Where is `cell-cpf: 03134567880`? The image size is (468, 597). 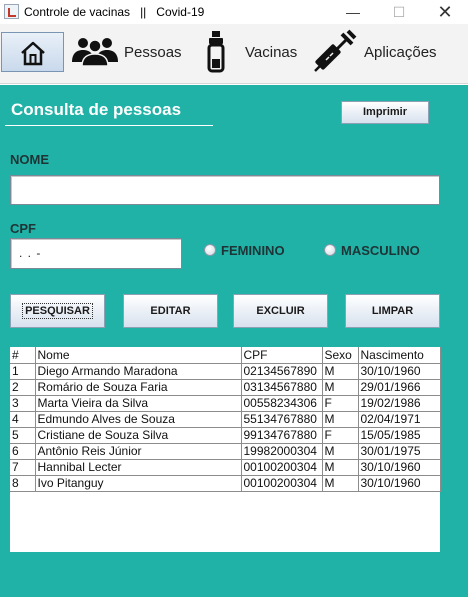
cell-cpf: 03134567880 is located at coordinates (281, 387).